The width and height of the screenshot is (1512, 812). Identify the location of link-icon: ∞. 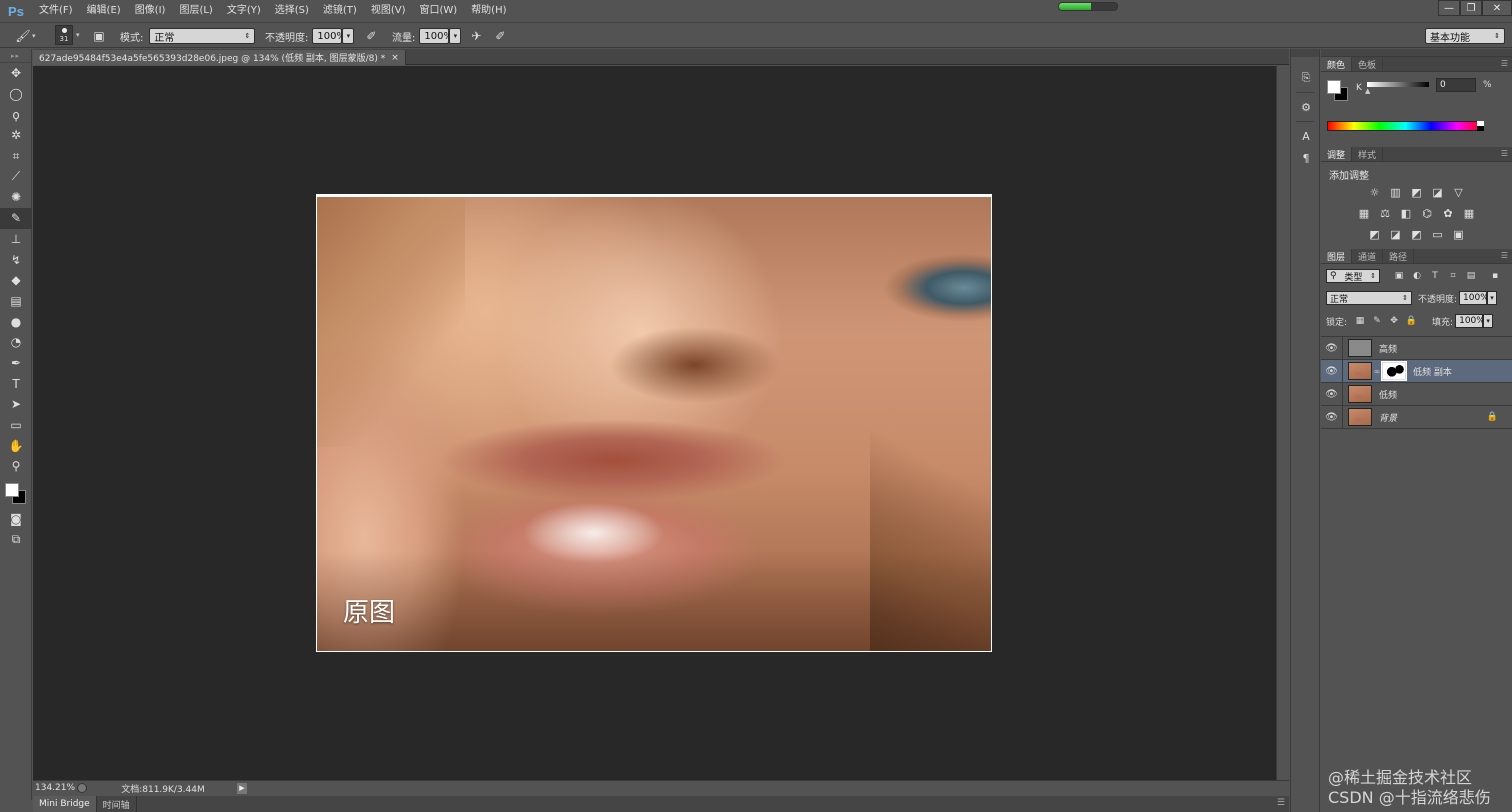
(1377, 371).